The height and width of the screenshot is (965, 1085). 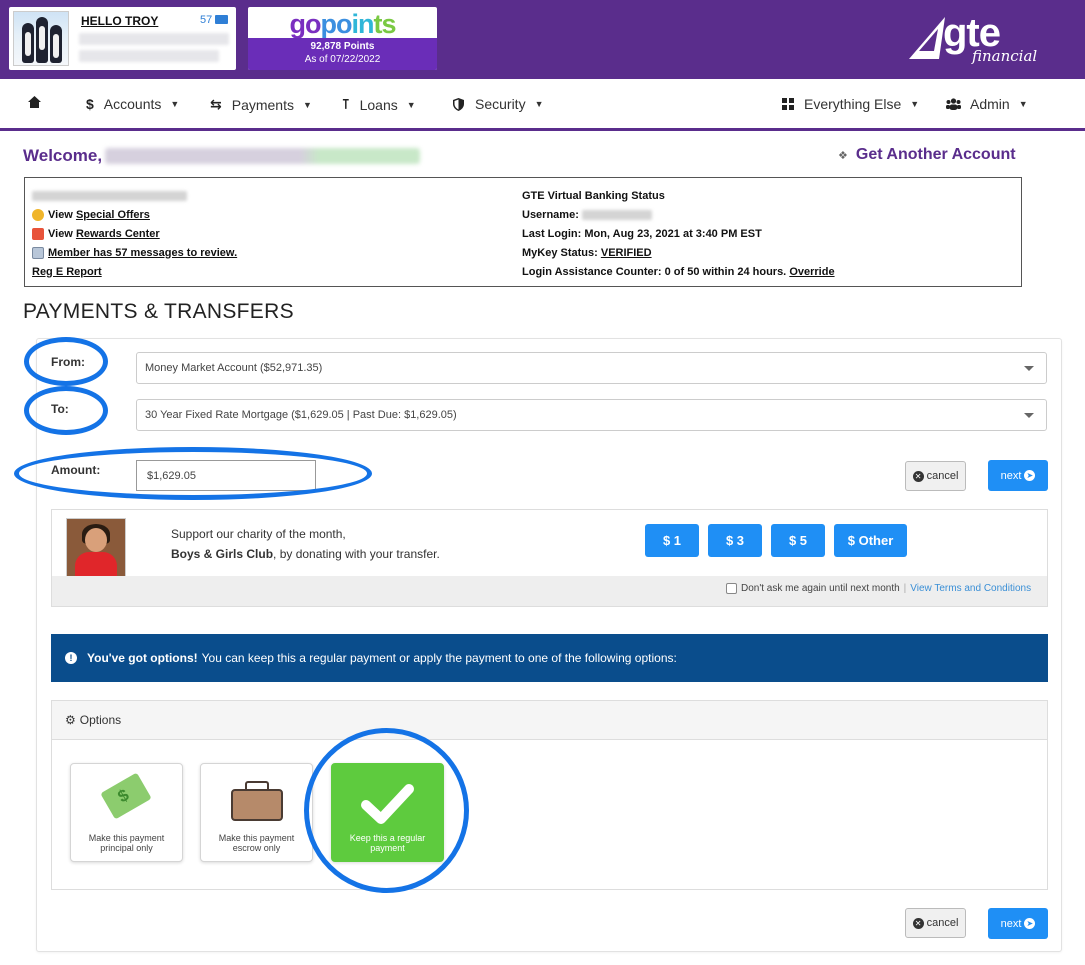 I want to click on reg-e-report-link: Reg E Report, so click(x=67, y=272).